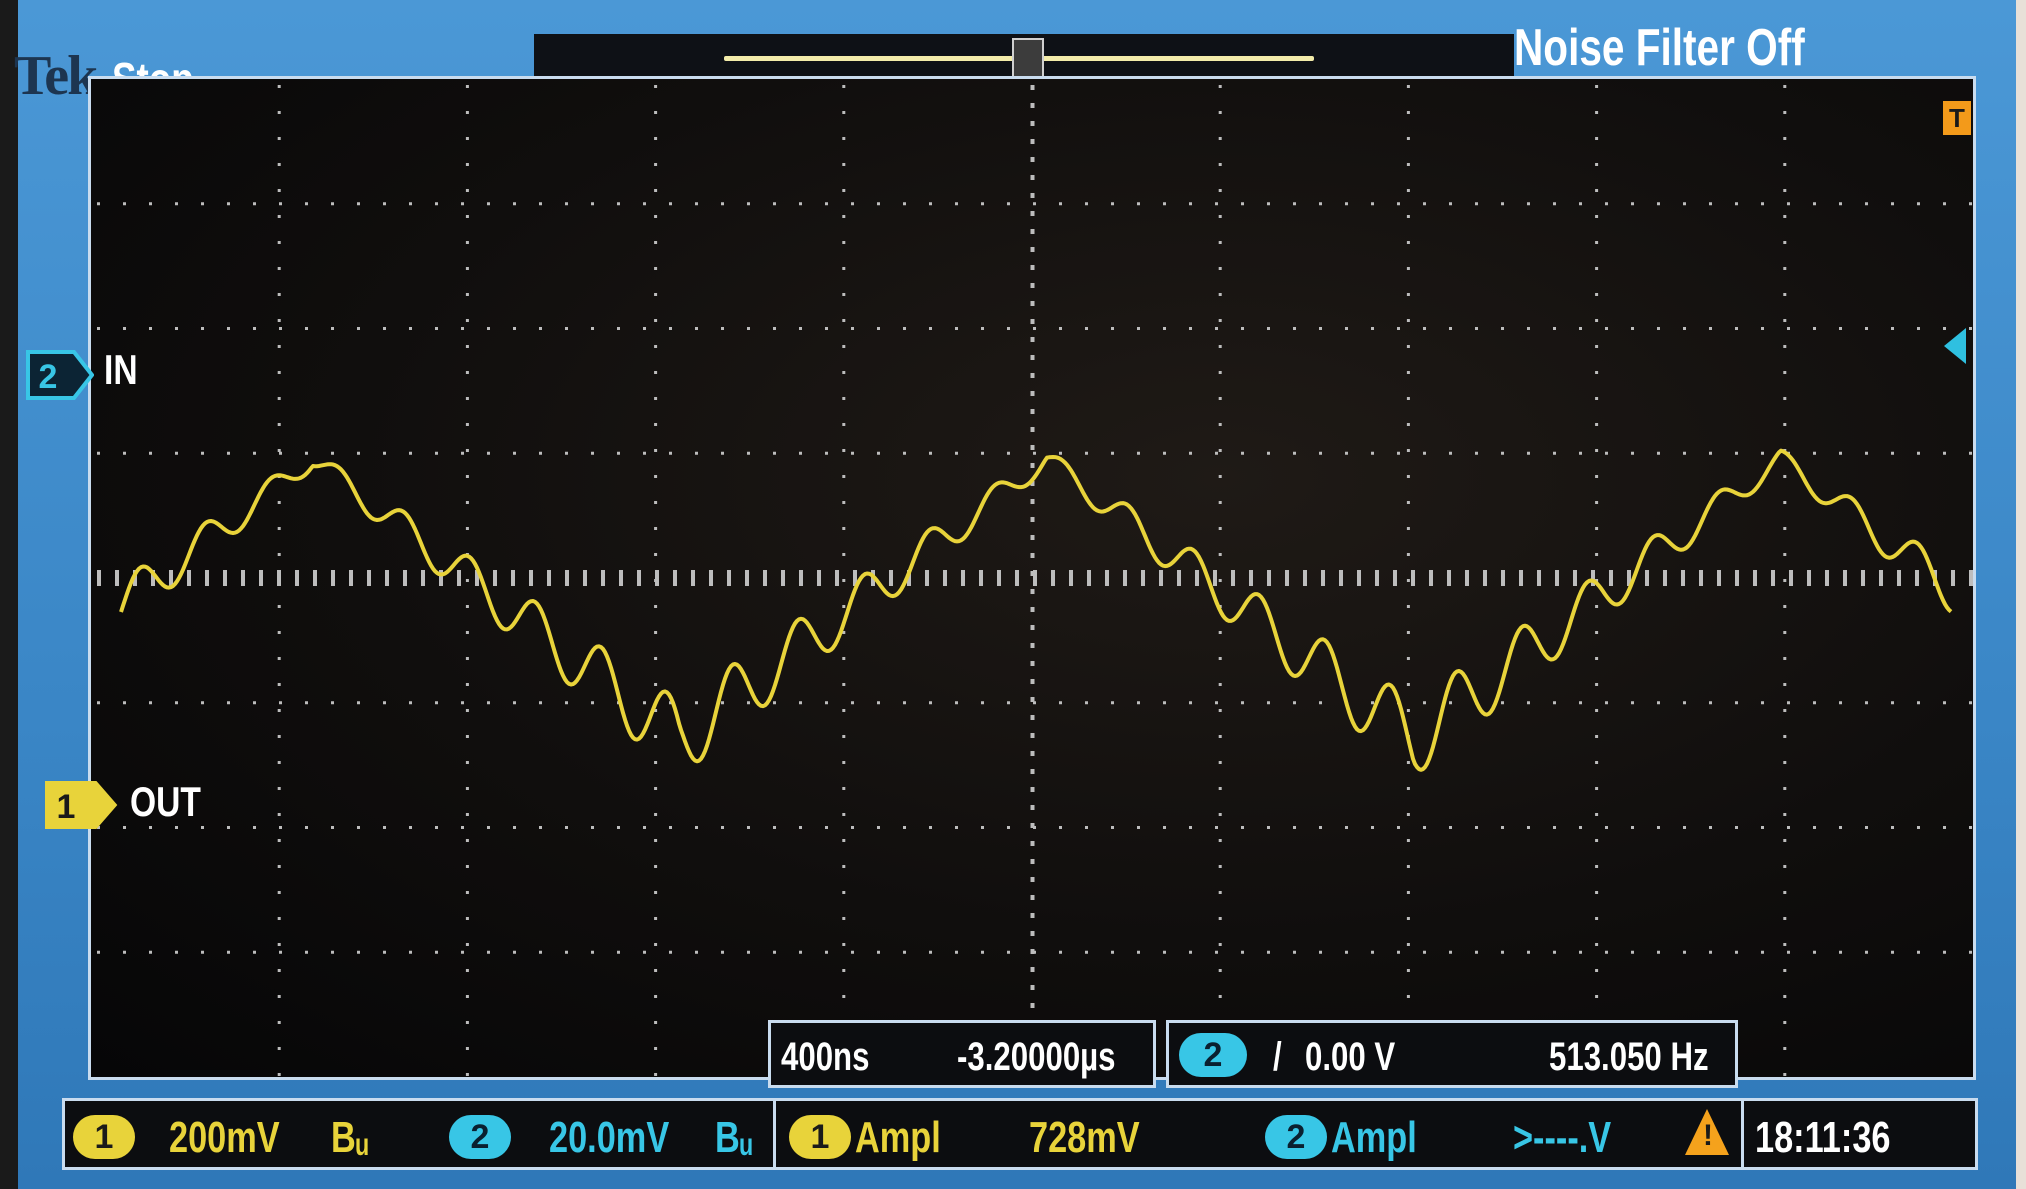 This screenshot has height=1189, width=2026. I want to click on trigger-point-icon: T, so click(1957, 118).